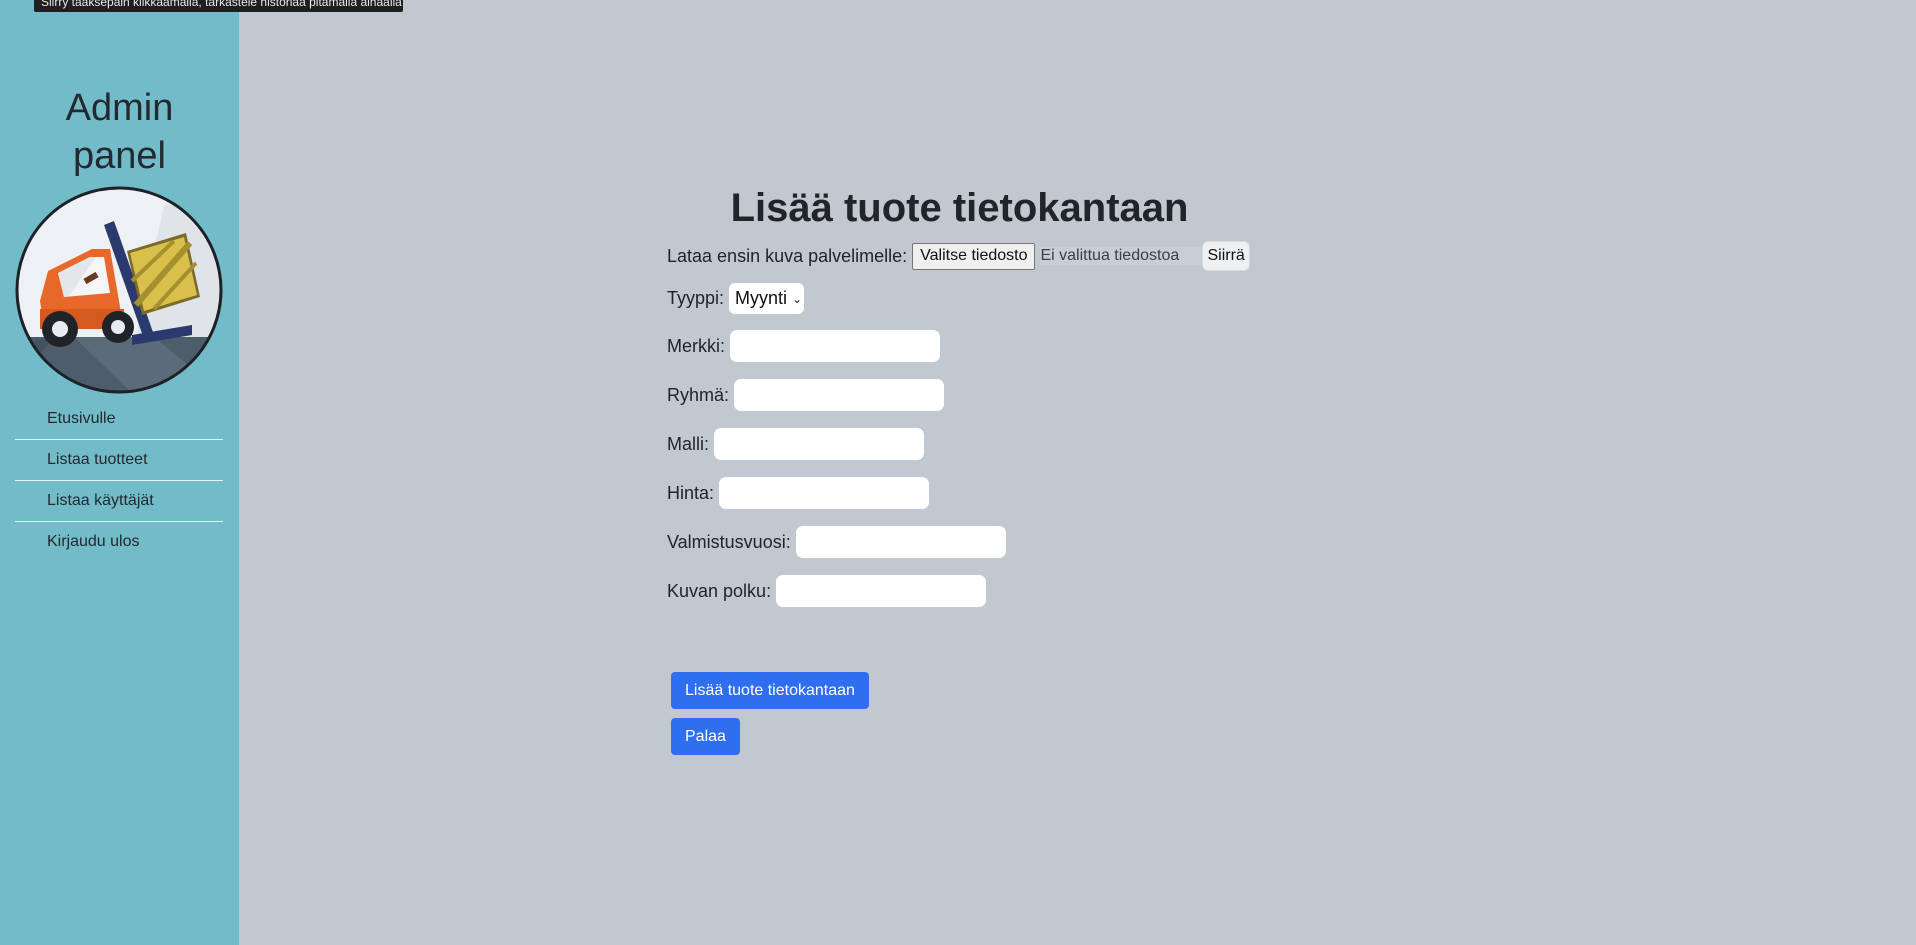 This screenshot has width=1916, height=945. What do you see at coordinates (119, 419) in the screenshot?
I see `sidebar-item-etusivulle: Etusivulle` at bounding box center [119, 419].